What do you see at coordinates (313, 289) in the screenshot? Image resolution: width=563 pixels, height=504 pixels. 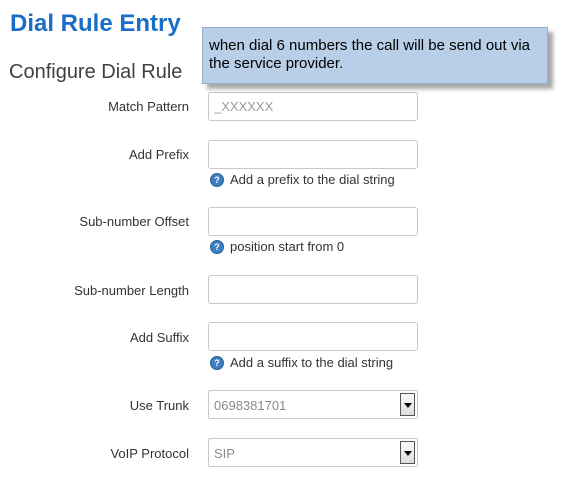 I see `sub-number-length-input` at bounding box center [313, 289].